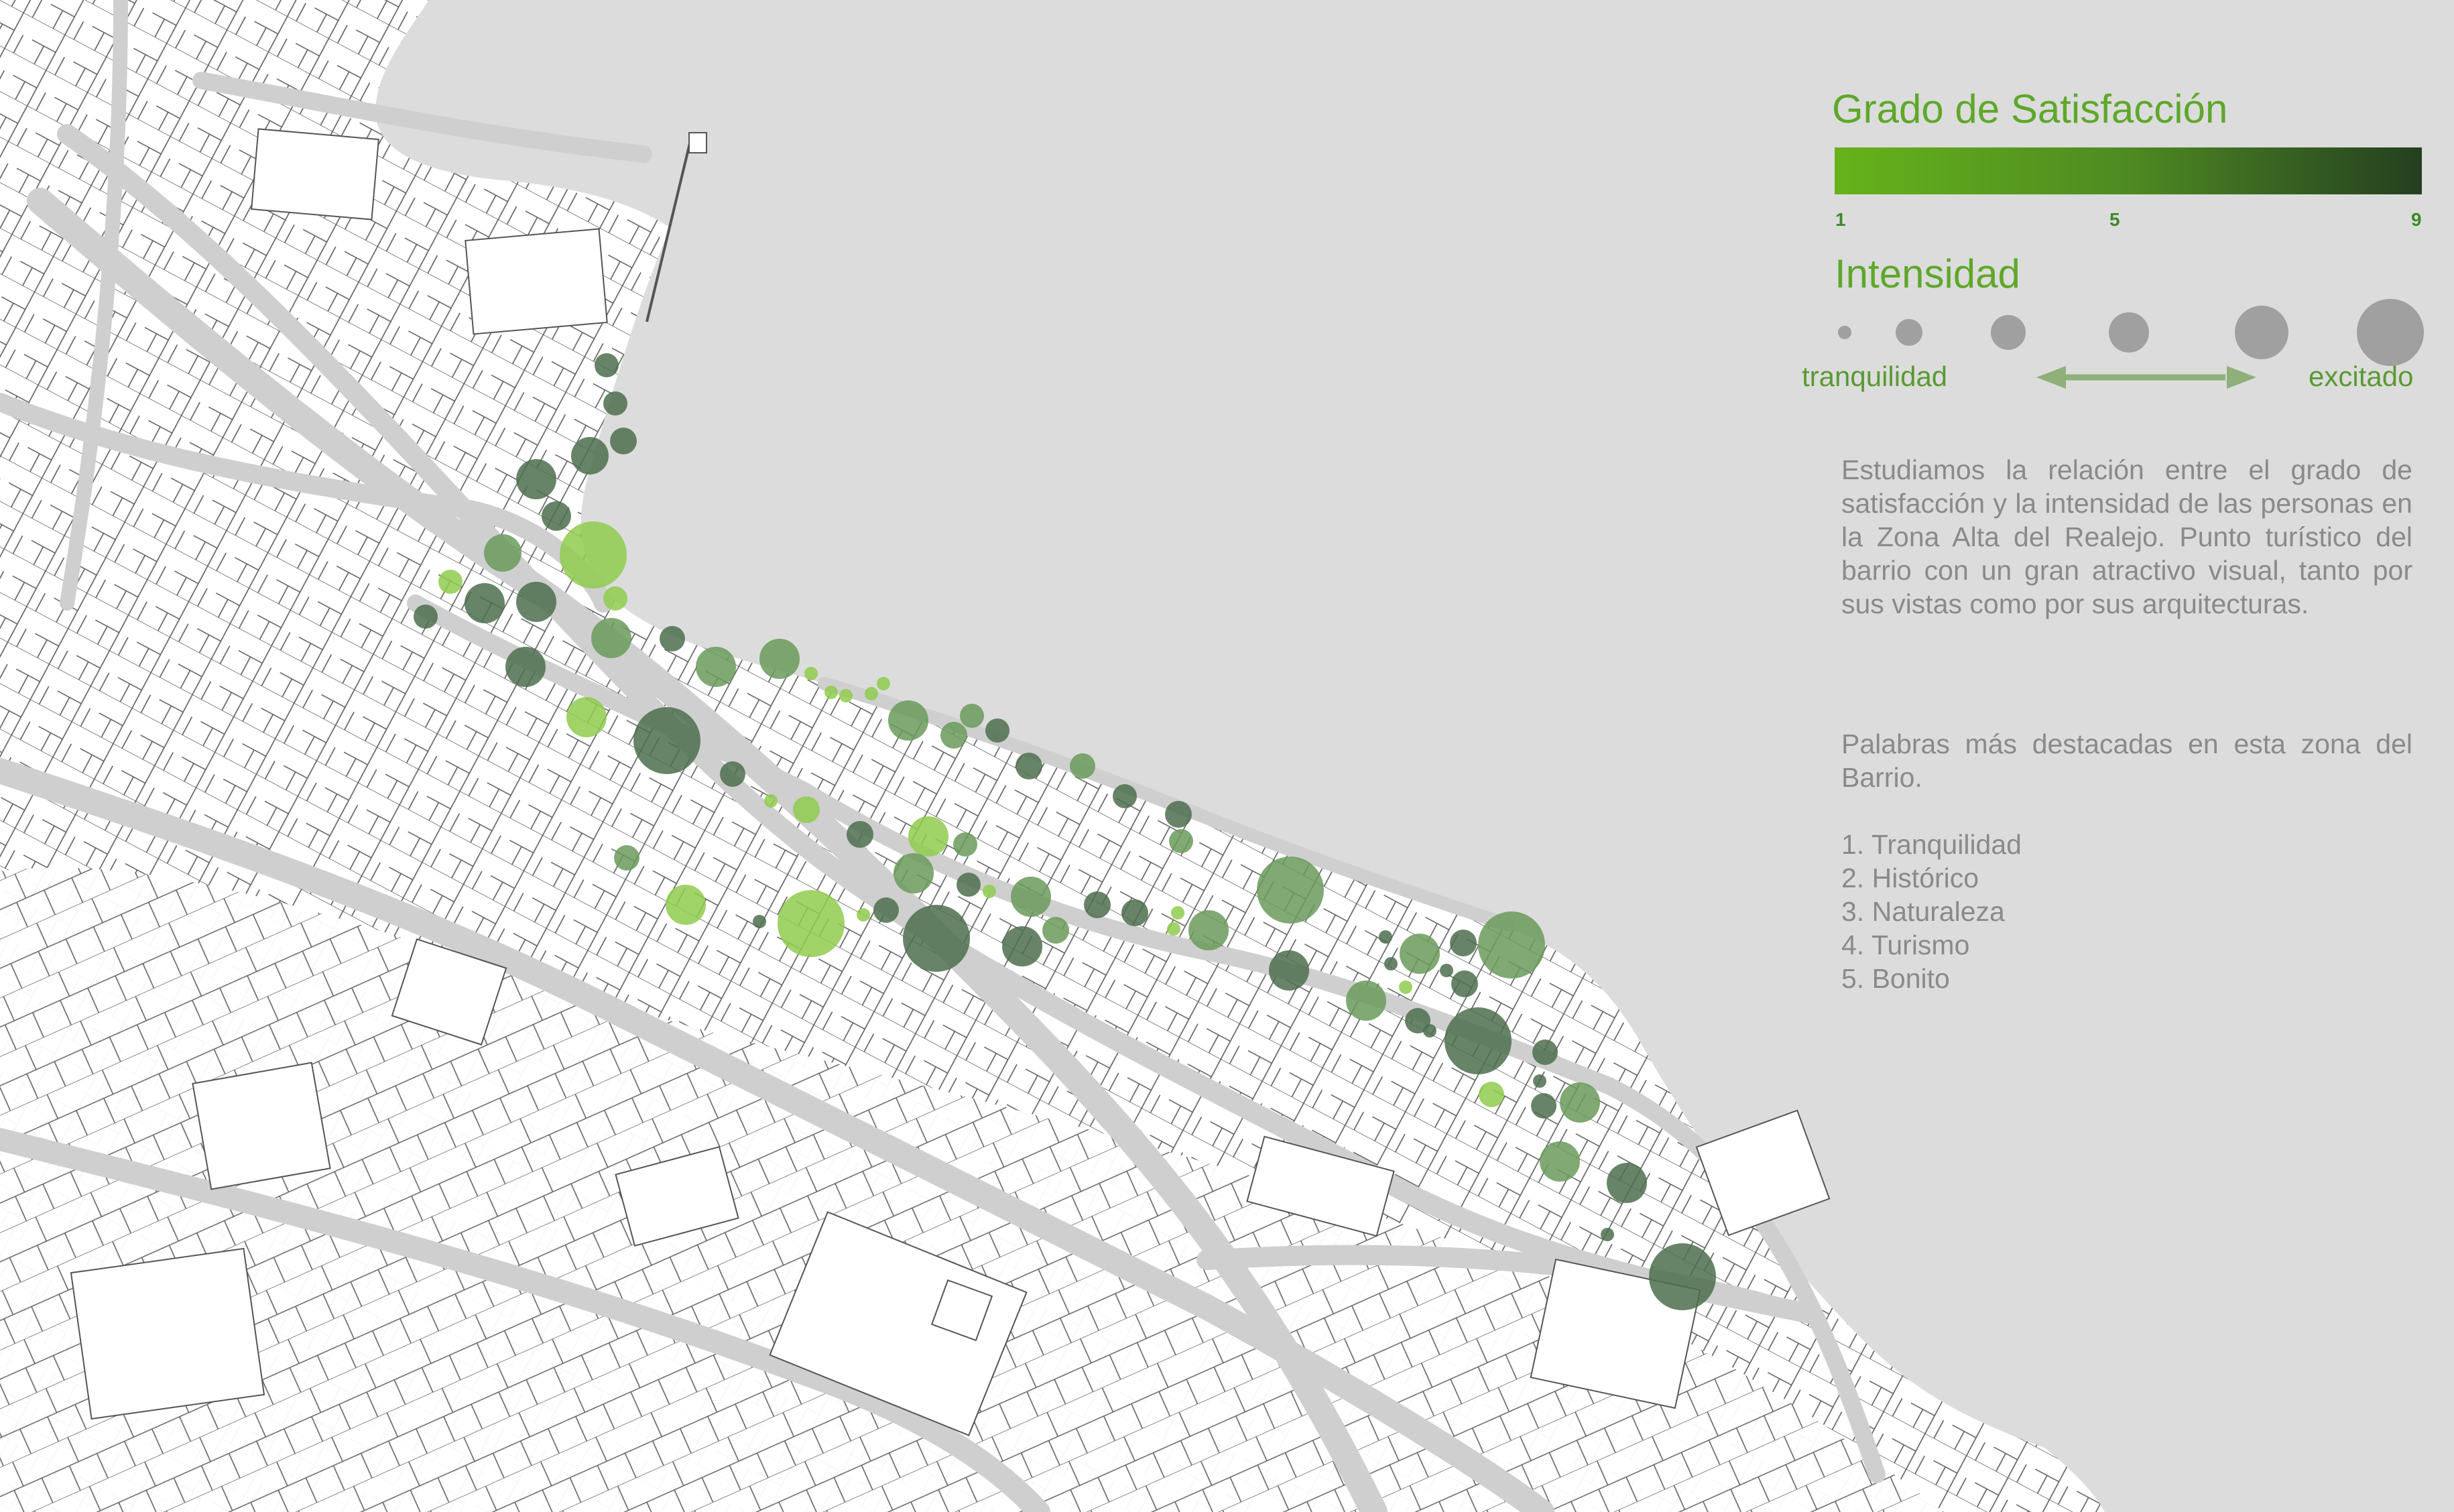 The height and width of the screenshot is (1512, 2454). I want to click on intensity-scale, so click(2131, 333).